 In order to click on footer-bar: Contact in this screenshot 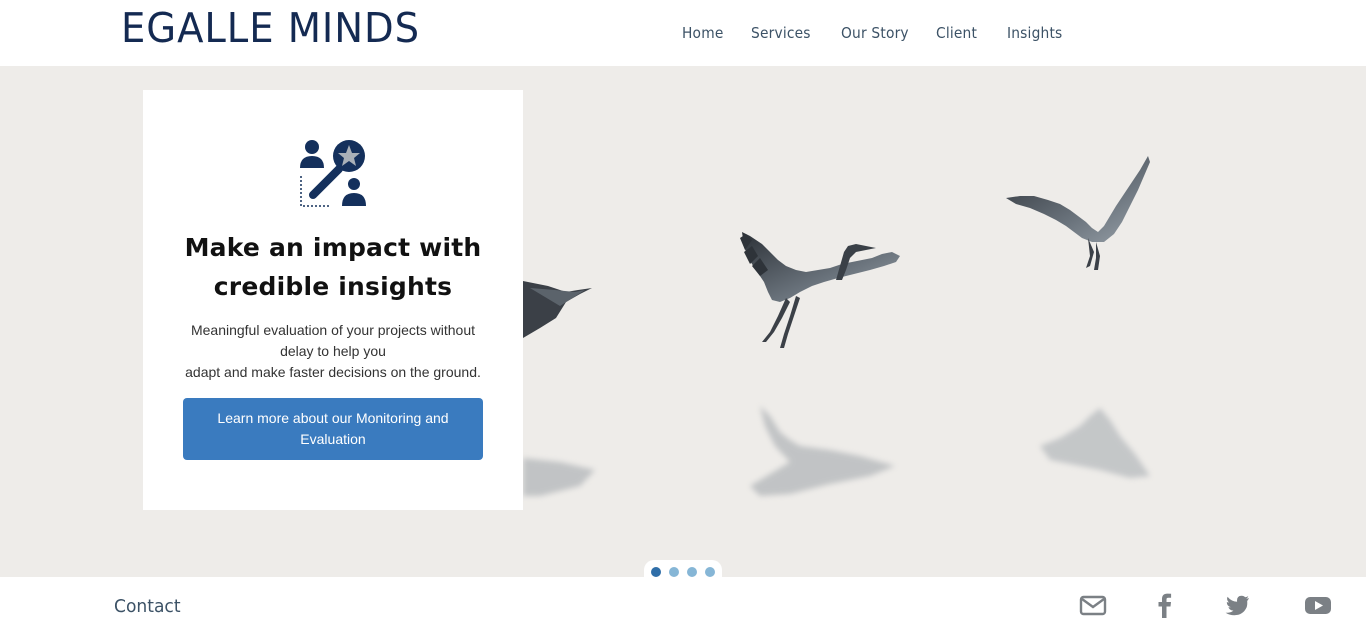, I will do `click(683, 601)`.